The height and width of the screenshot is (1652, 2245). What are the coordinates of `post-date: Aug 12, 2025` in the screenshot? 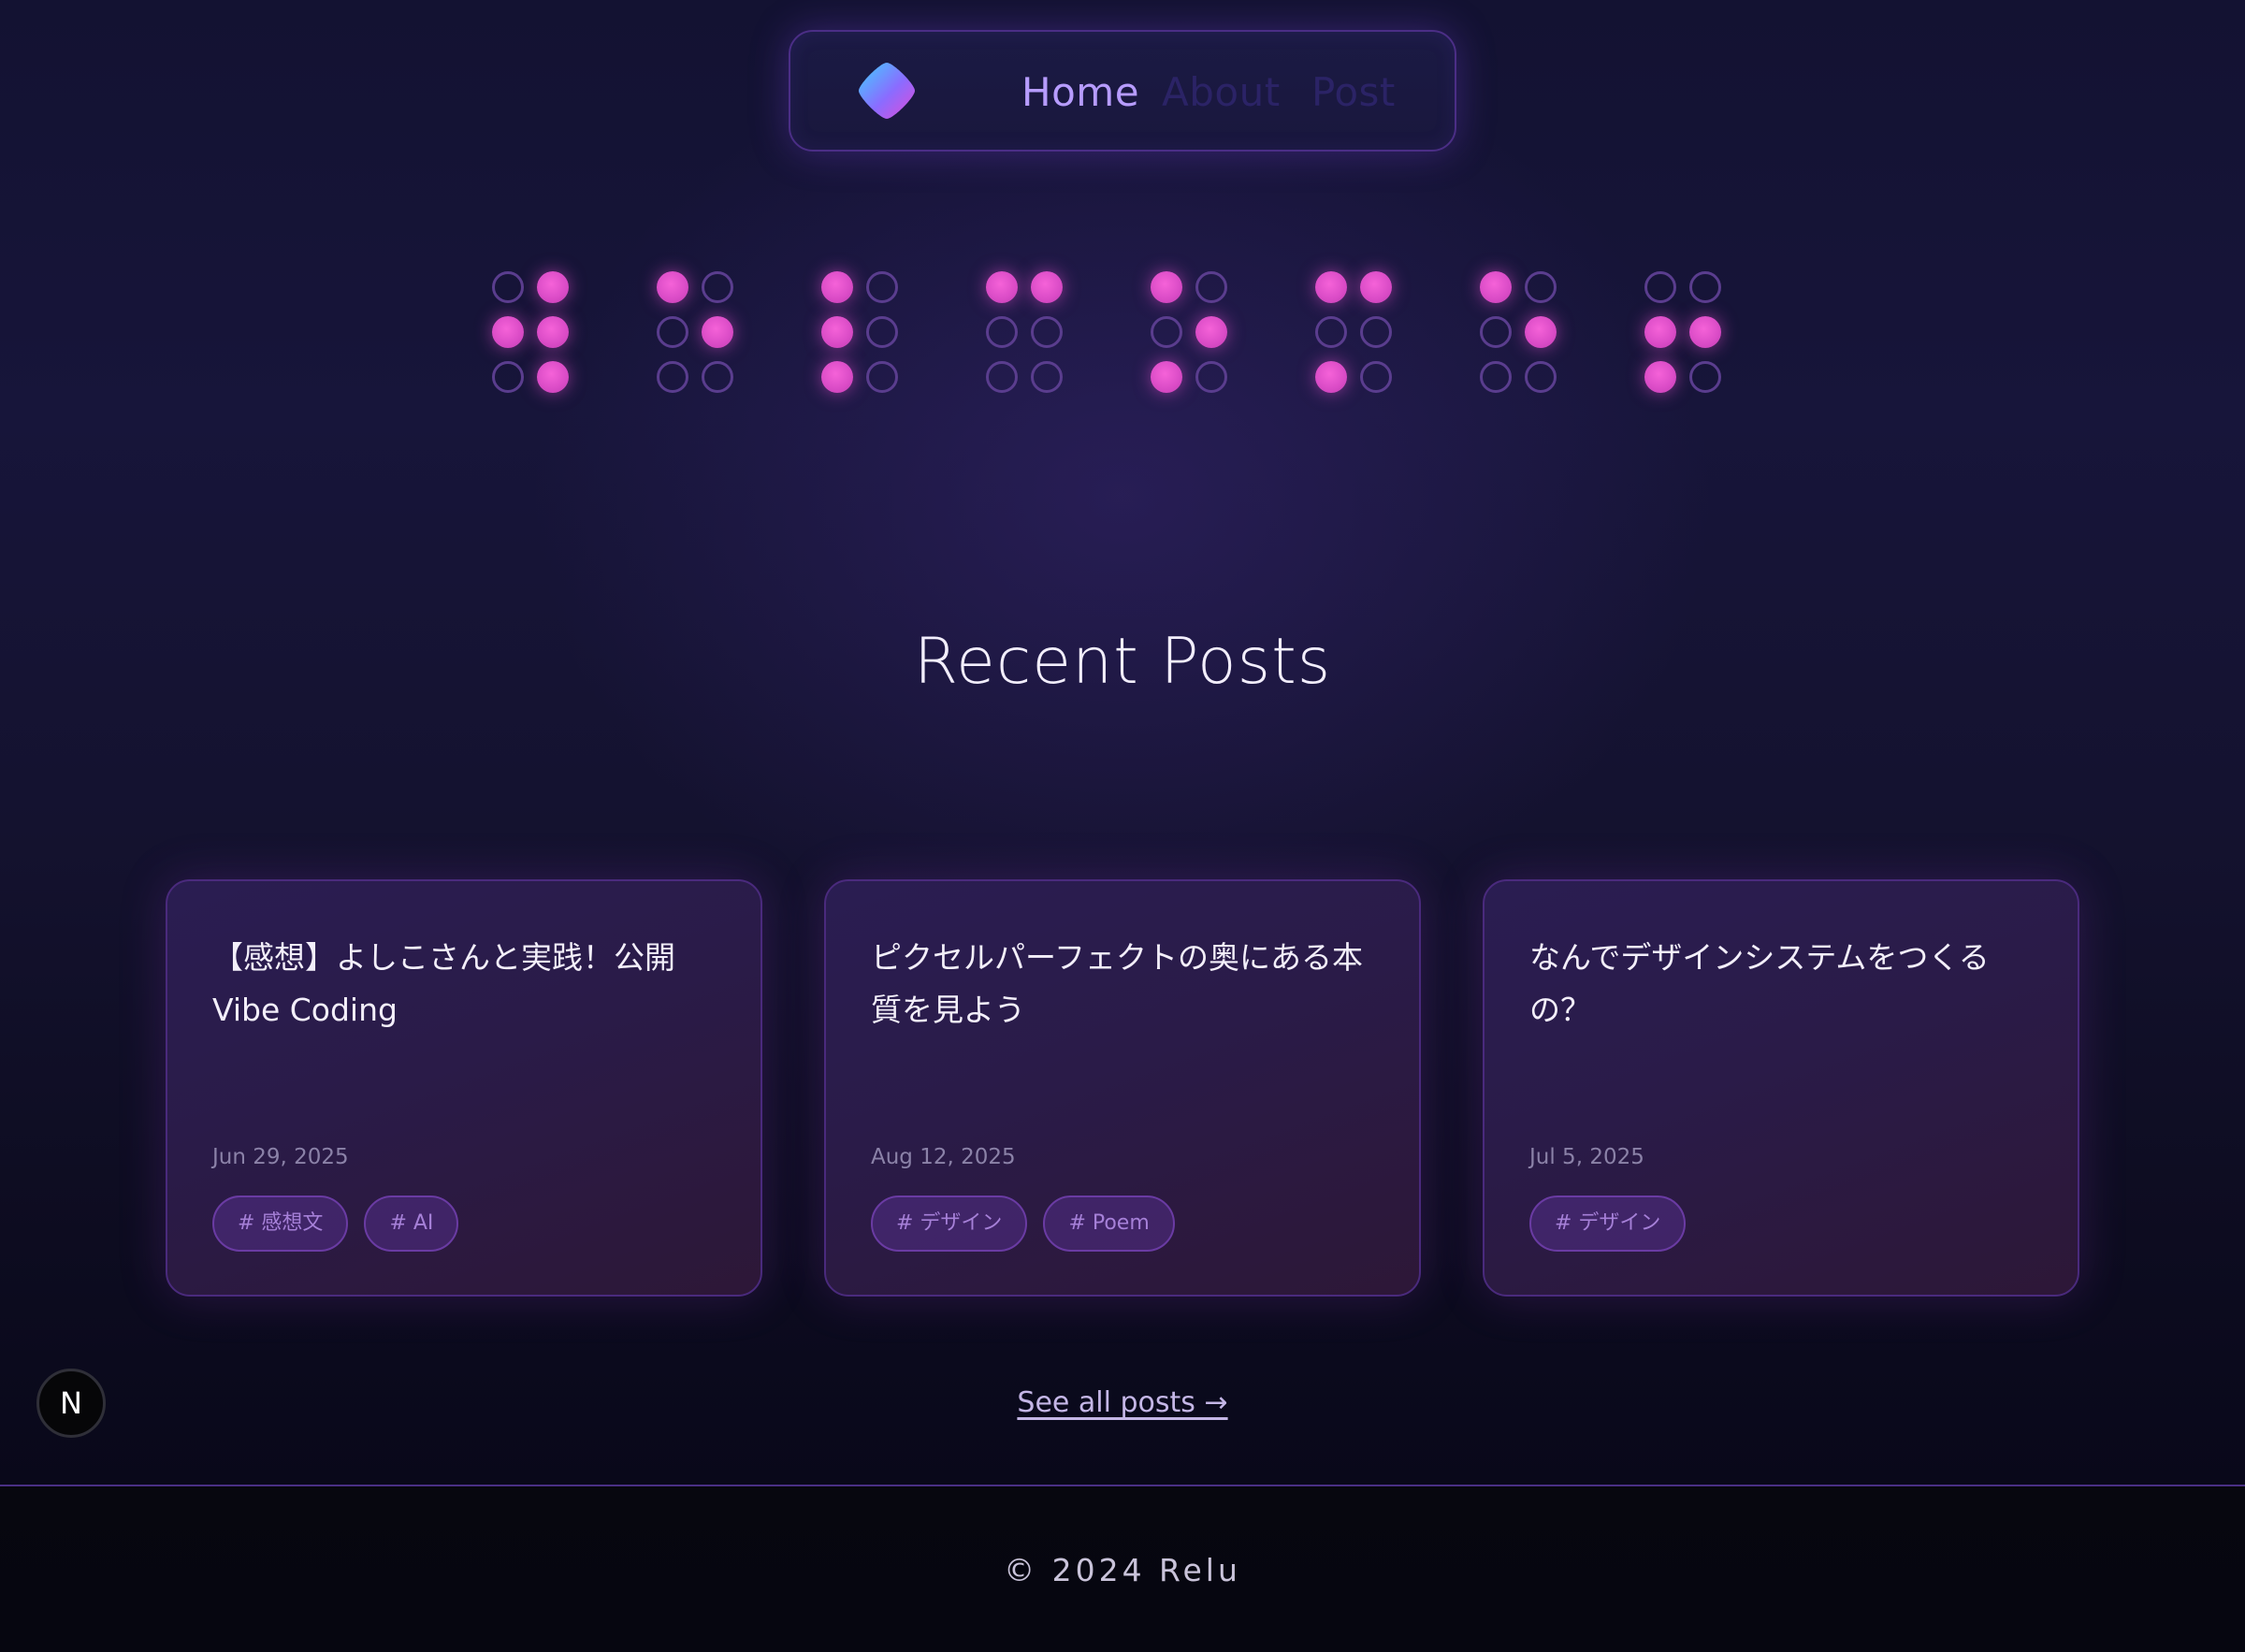 It's located at (944, 1157).